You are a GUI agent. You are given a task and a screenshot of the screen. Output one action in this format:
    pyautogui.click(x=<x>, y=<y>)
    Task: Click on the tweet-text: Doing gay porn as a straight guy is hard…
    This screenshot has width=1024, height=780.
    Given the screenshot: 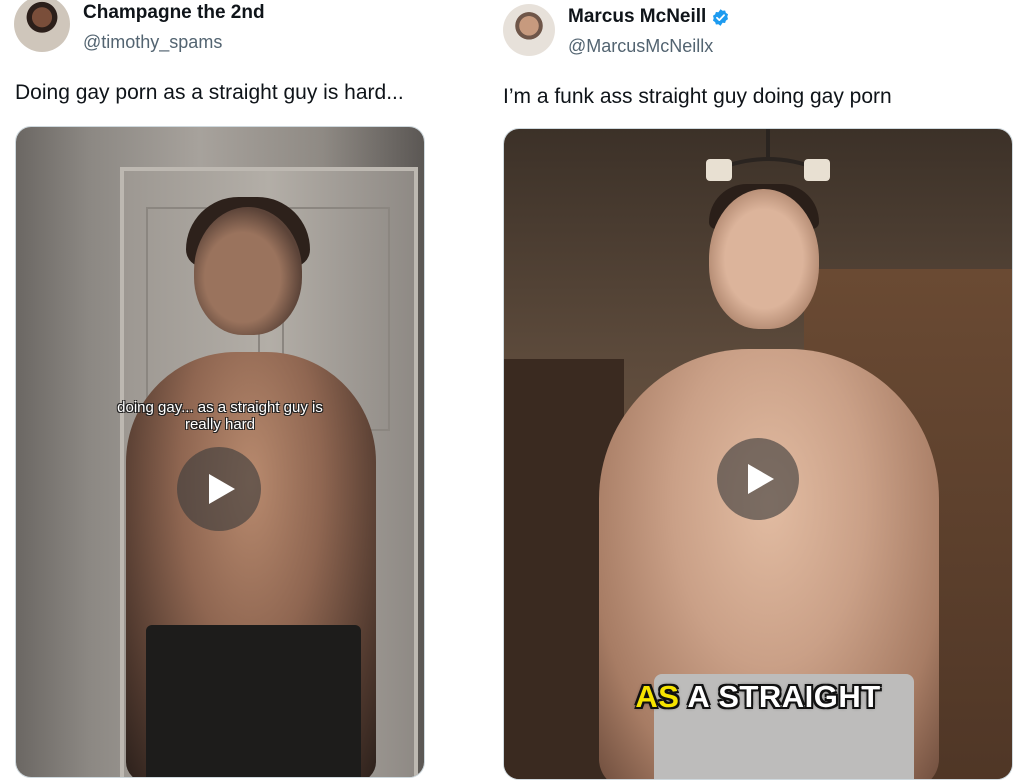 What is the action you would take?
    pyautogui.click(x=209, y=92)
    